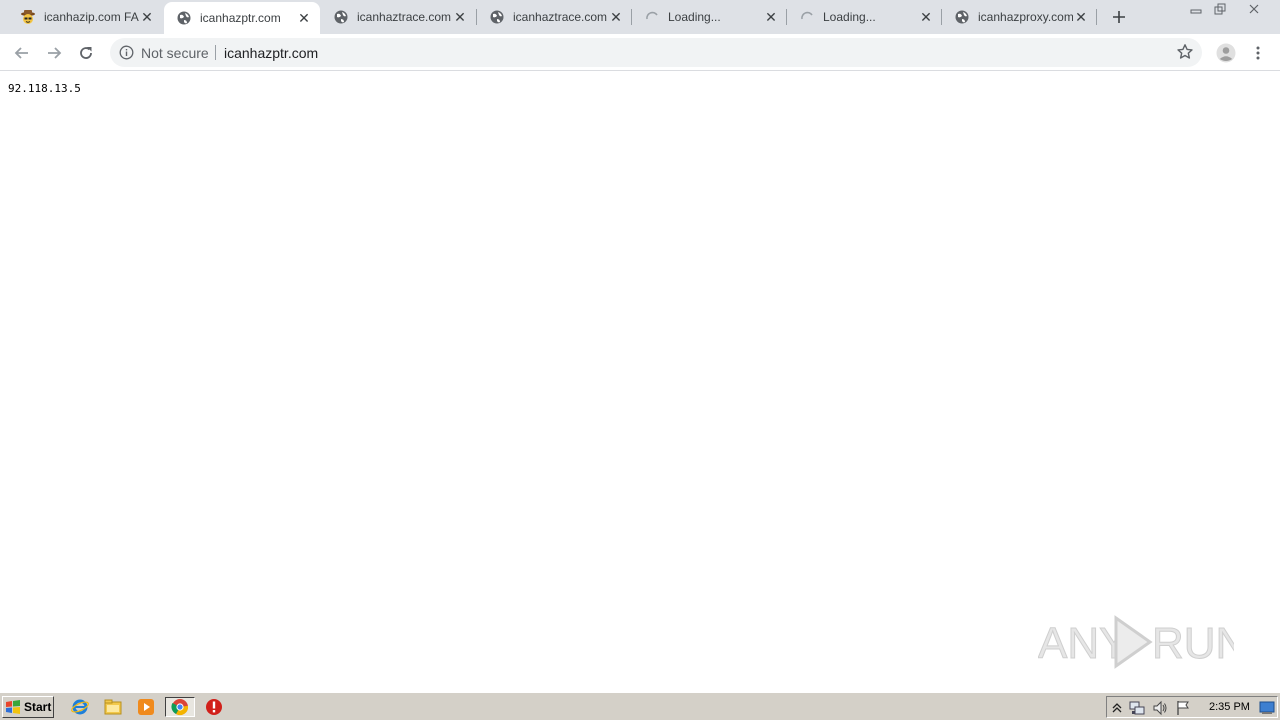 This screenshot has width=1280, height=720. Describe the element at coordinates (1025, 17) in the screenshot. I see `tab-title: icanhazproxy.com` at that location.